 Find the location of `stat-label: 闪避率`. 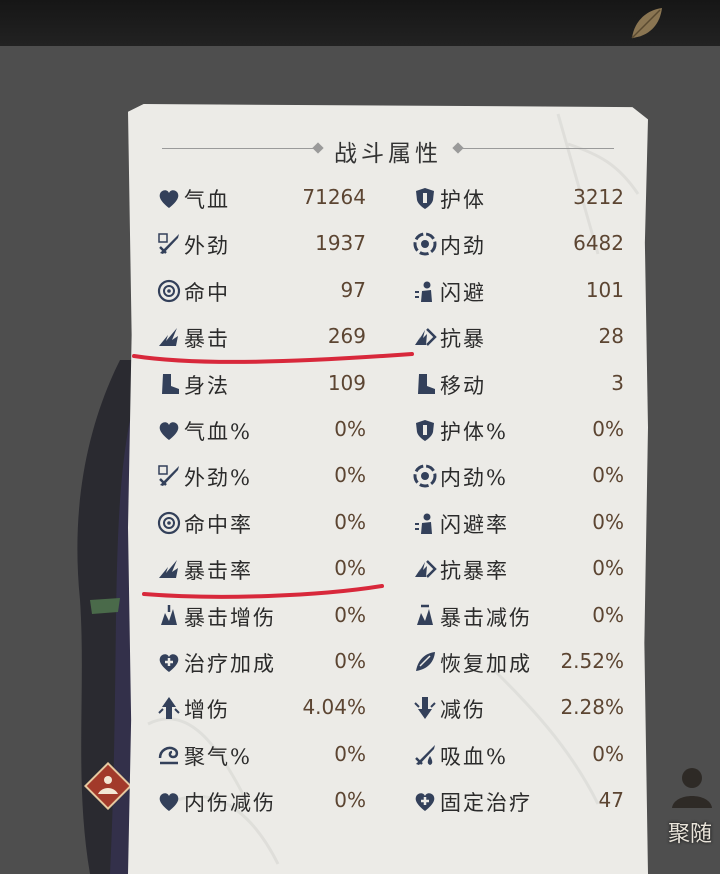

stat-label: 闪避率 is located at coordinates (474, 524).